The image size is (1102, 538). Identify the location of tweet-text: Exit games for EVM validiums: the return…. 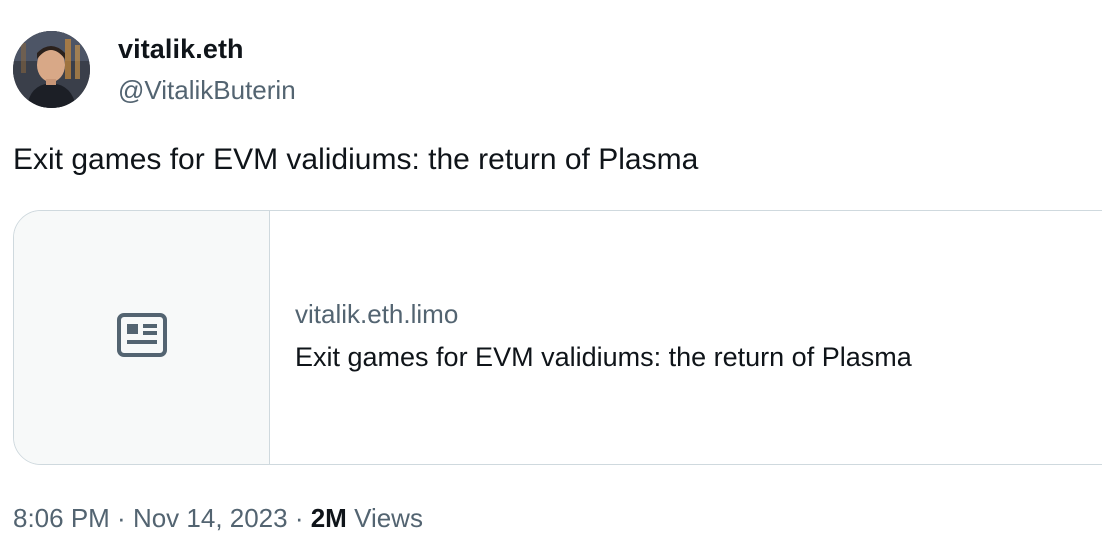
(356, 159).